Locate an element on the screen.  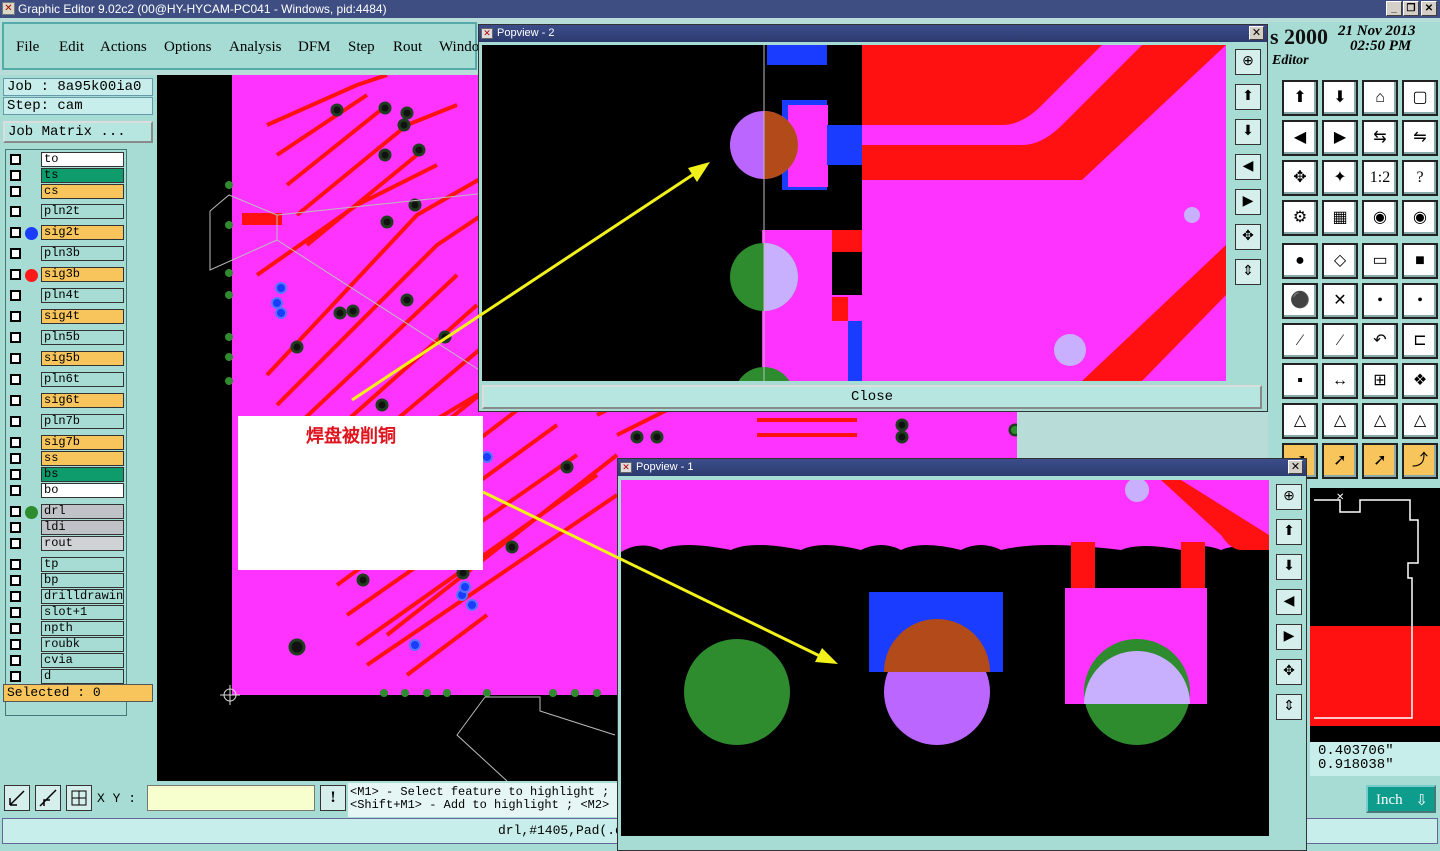
minimize-button: _ is located at coordinates (1394, 8).